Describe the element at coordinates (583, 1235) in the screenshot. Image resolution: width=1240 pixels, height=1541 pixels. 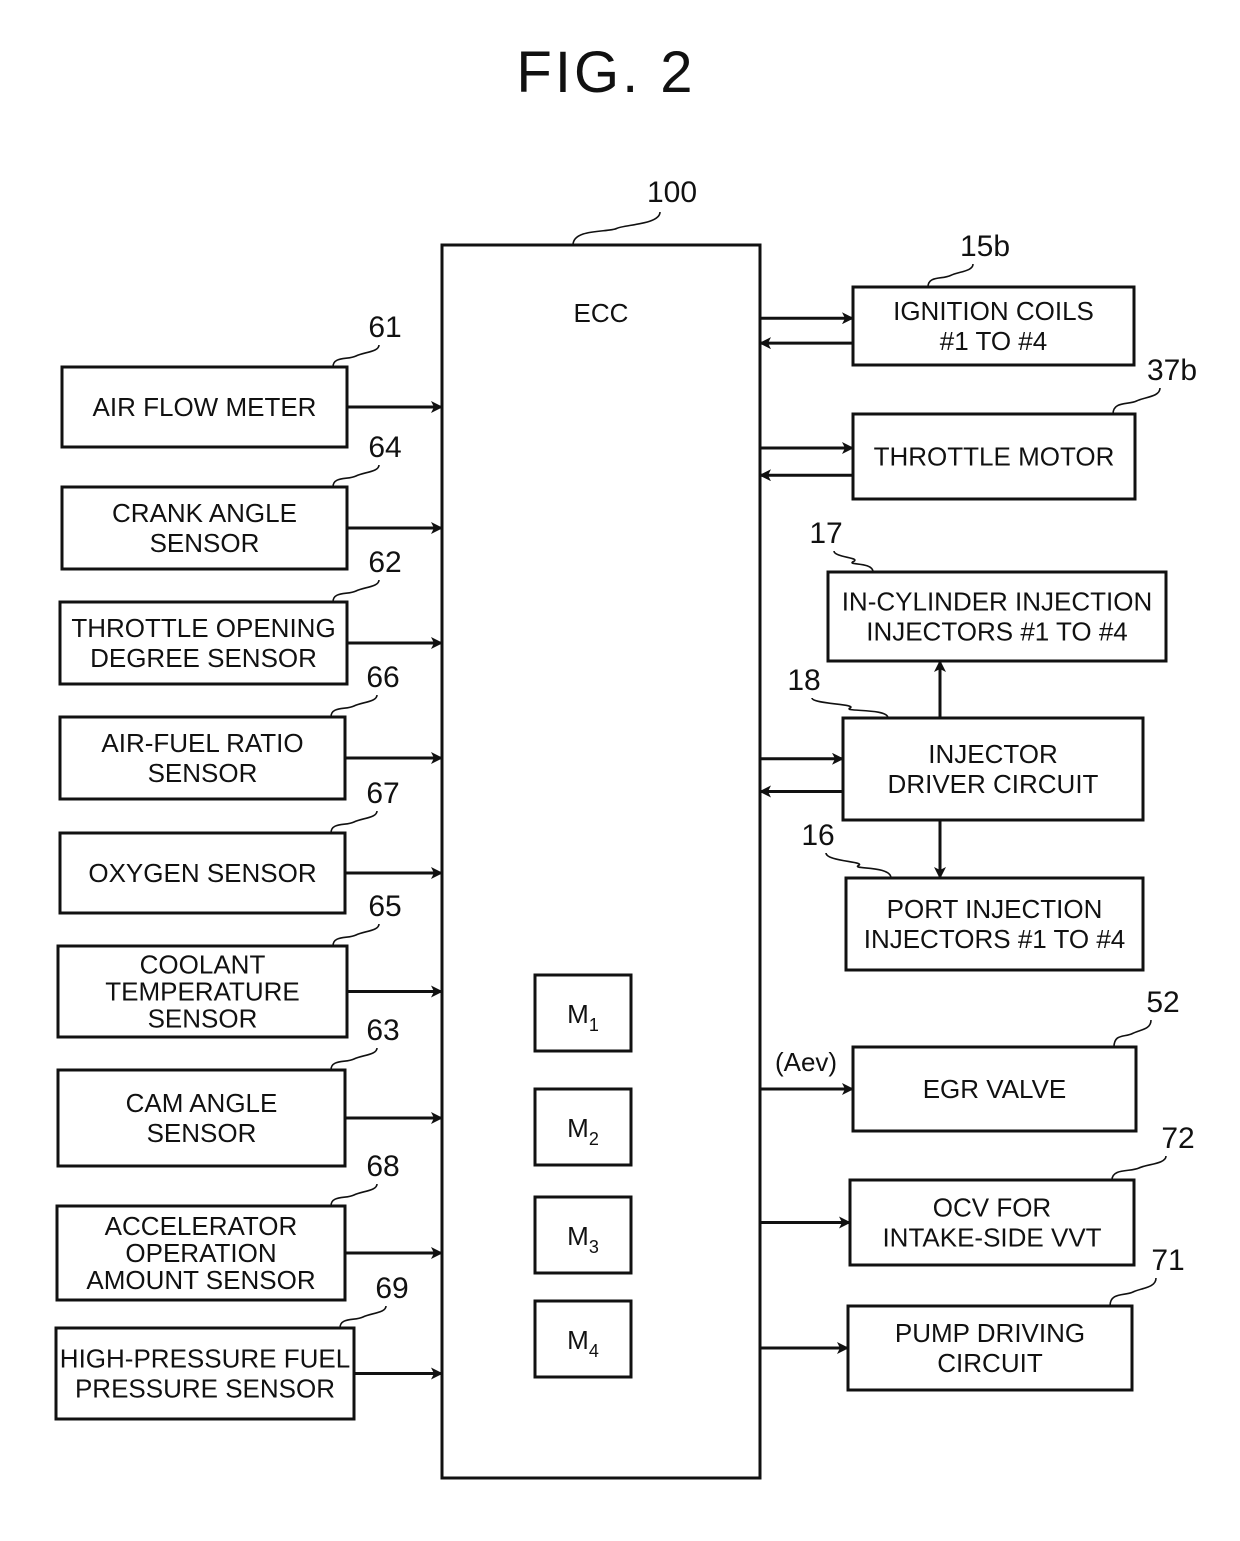
I see `memory-block-m3: M3` at that location.